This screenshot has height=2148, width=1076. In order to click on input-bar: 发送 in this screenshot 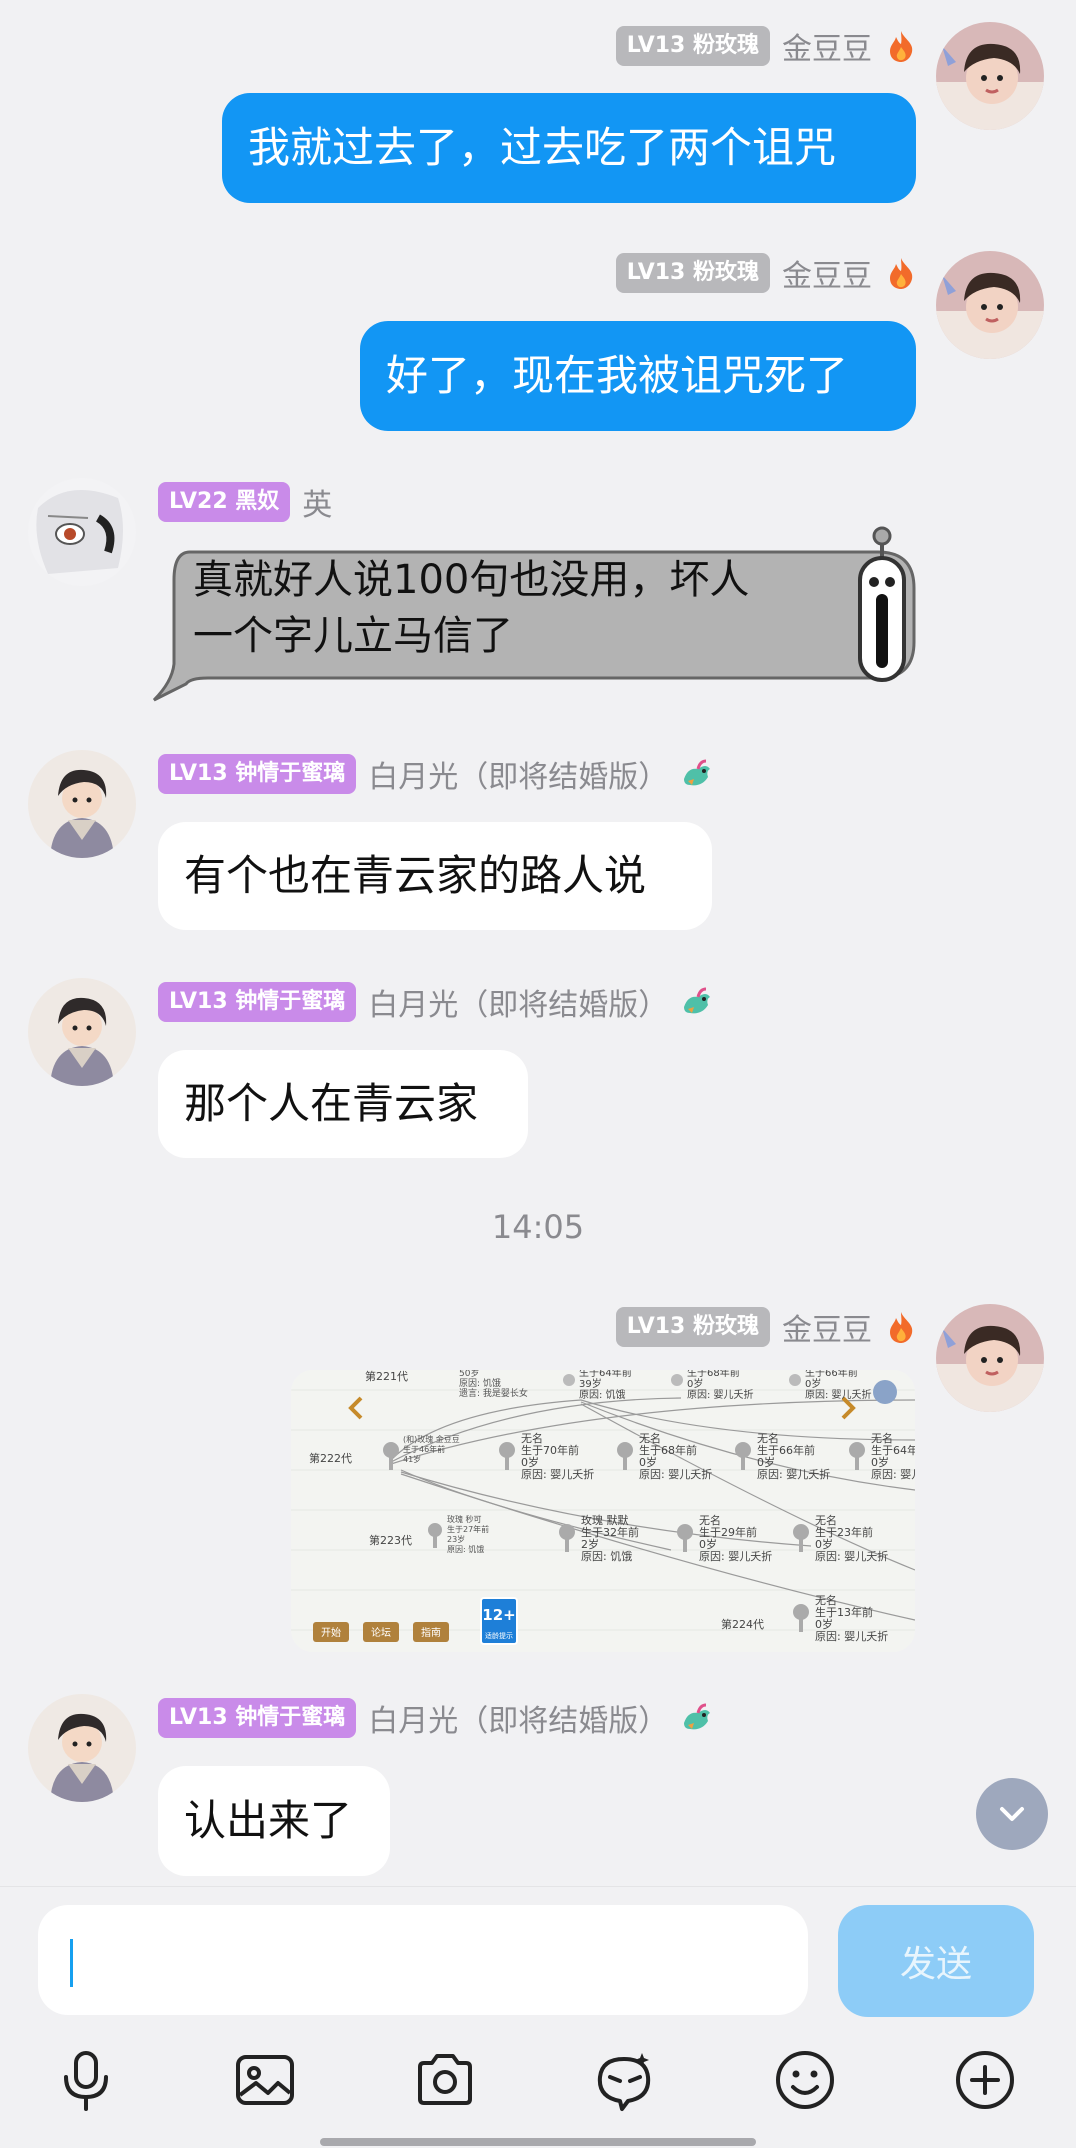, I will do `click(538, 1951)`.